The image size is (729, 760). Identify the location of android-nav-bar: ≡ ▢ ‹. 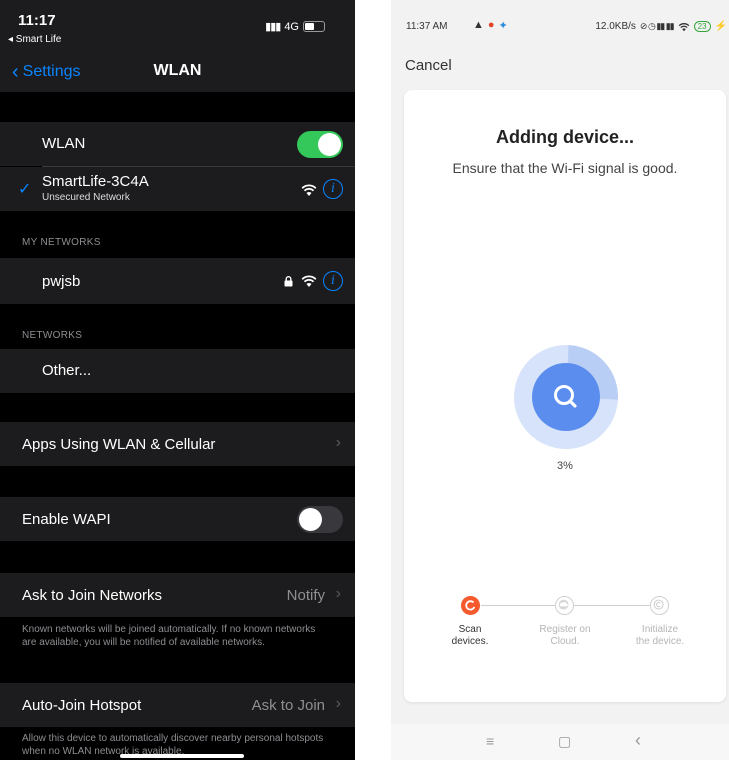
(560, 742).